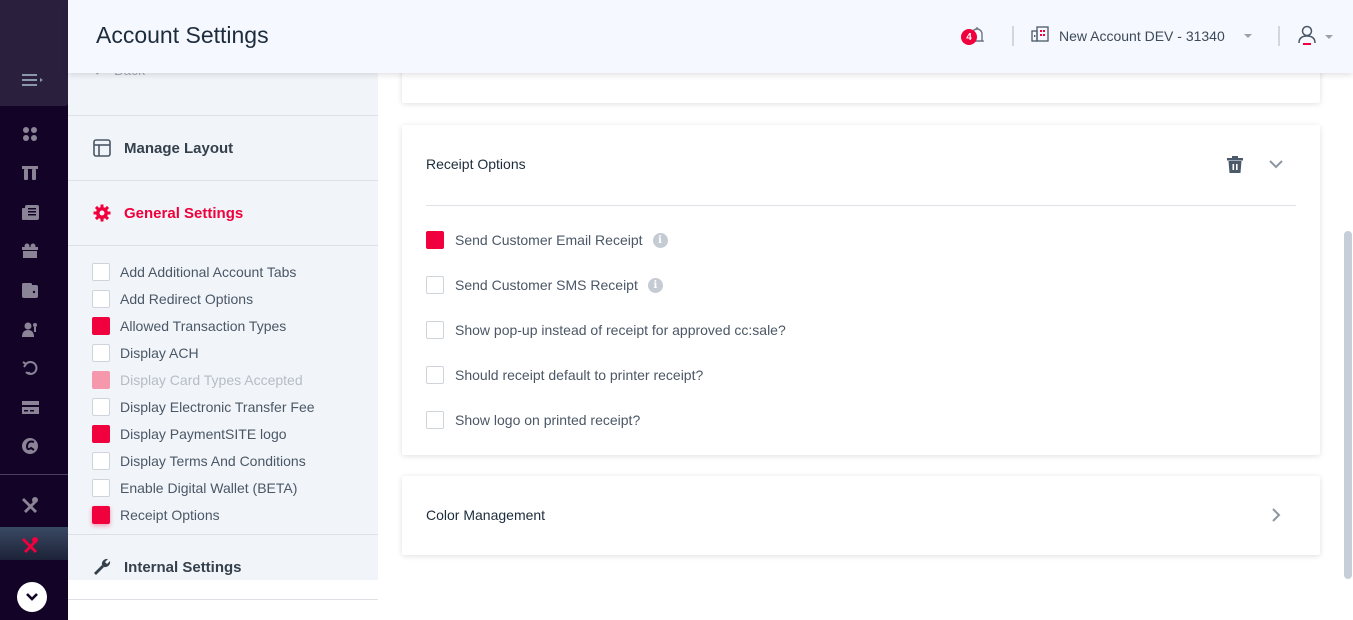  What do you see at coordinates (170, 514) in the screenshot?
I see `option-label: Receipt Options` at bounding box center [170, 514].